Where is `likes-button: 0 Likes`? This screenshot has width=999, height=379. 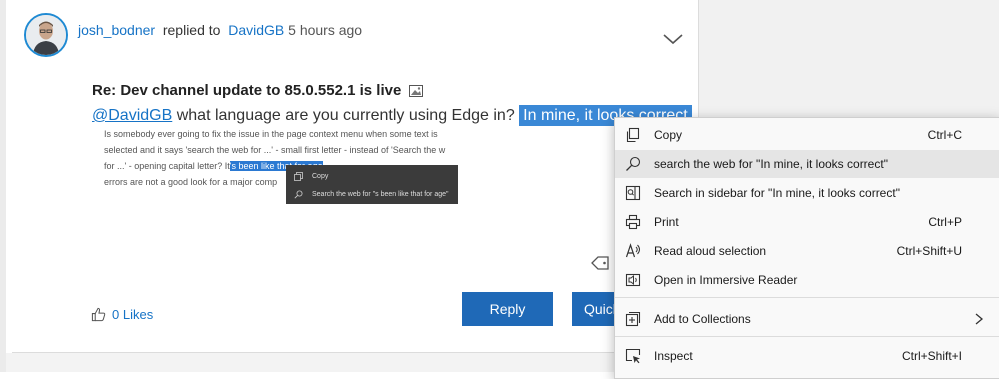 likes-button: 0 Likes is located at coordinates (122, 314).